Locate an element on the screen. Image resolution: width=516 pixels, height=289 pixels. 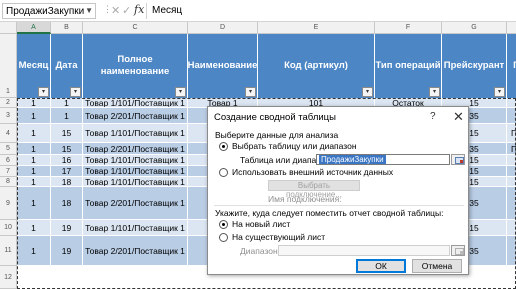
table-cell: 16 is located at coordinates (67, 160).